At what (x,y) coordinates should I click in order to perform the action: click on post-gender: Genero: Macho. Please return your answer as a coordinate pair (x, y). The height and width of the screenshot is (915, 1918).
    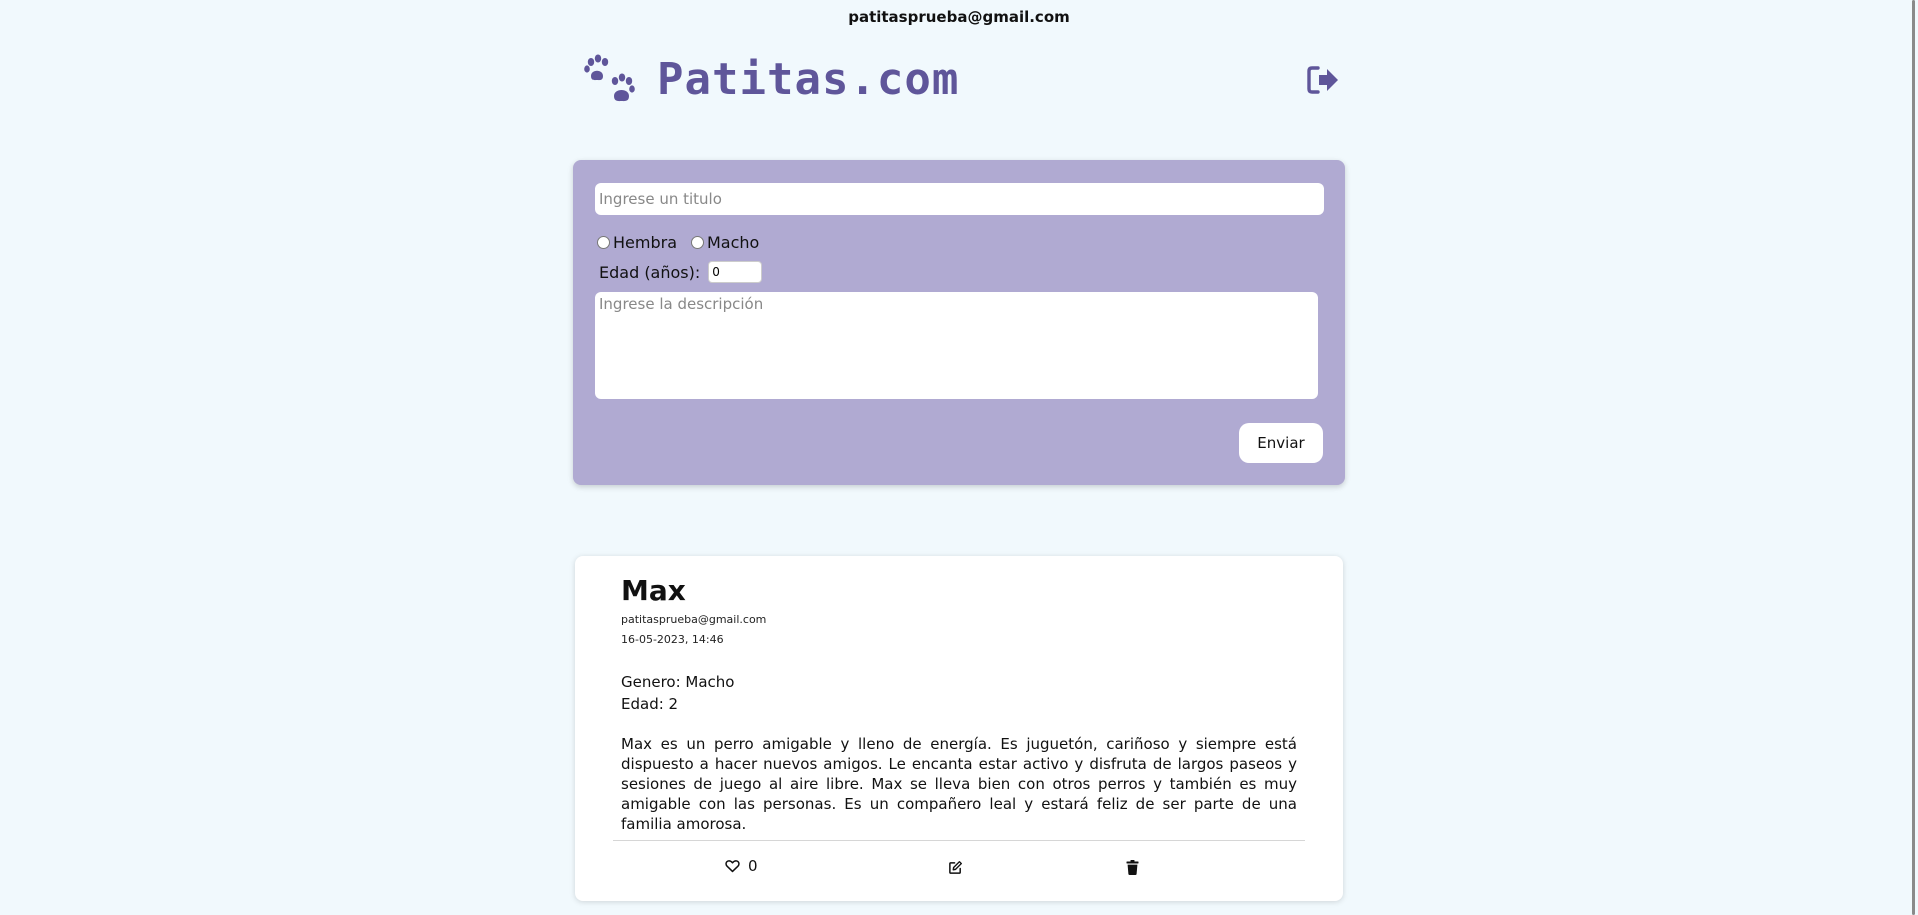
    Looking at the image, I should click on (678, 682).